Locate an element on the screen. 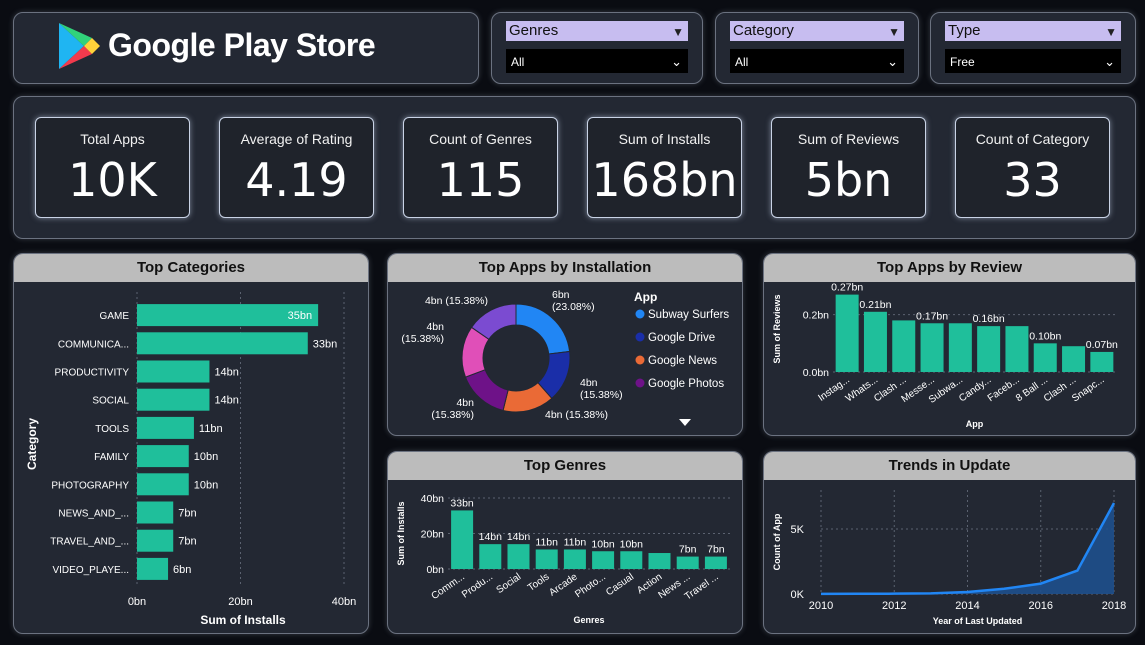  kpi-value: 4.19 is located at coordinates (296, 180).